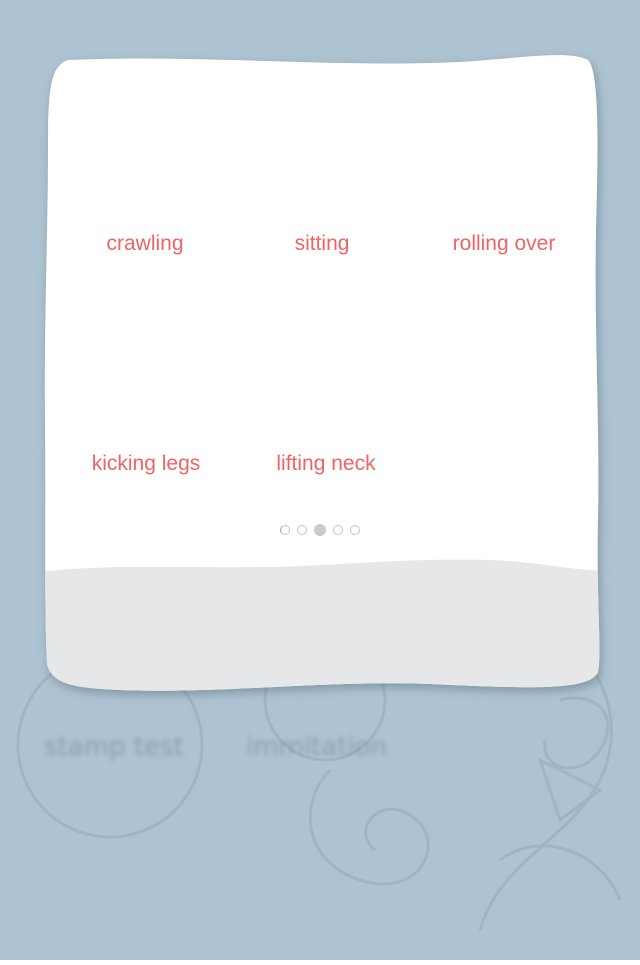  What do you see at coordinates (325, 464) in the screenshot?
I see `milestone-lifting-neck: lifting neck` at bounding box center [325, 464].